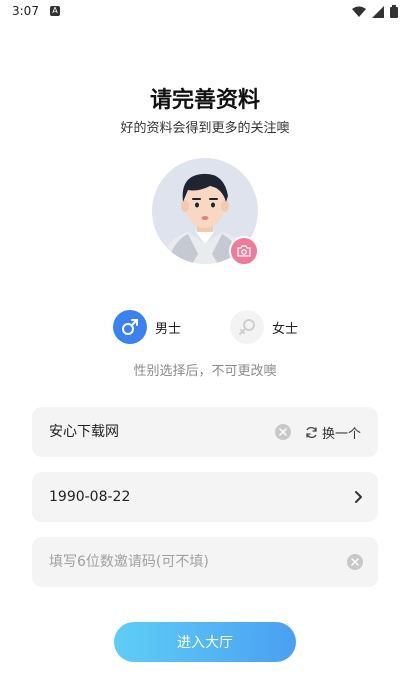  What do you see at coordinates (285, 329) in the screenshot?
I see `female-label: 女士` at bounding box center [285, 329].